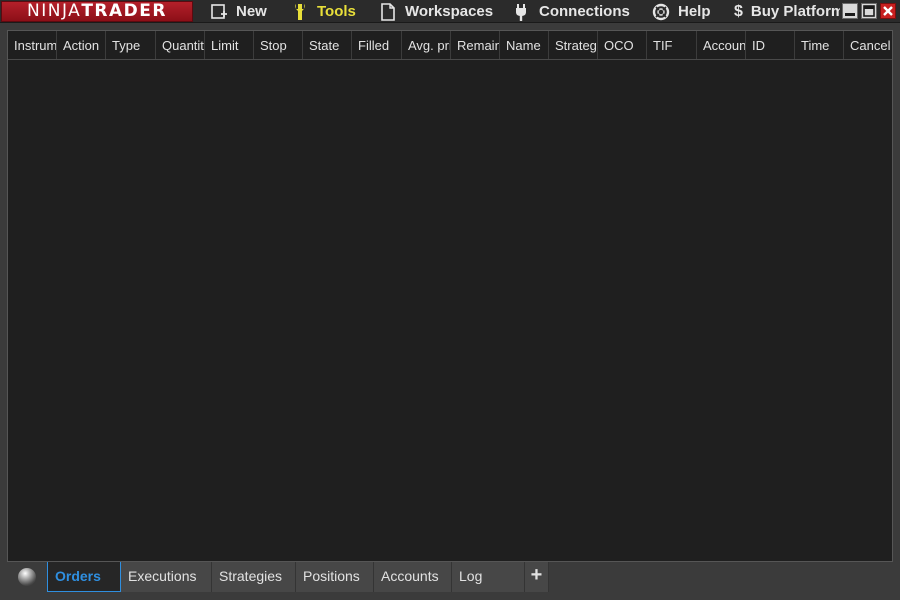 The height and width of the screenshot is (600, 900). I want to click on tab-log: Log, so click(488, 577).